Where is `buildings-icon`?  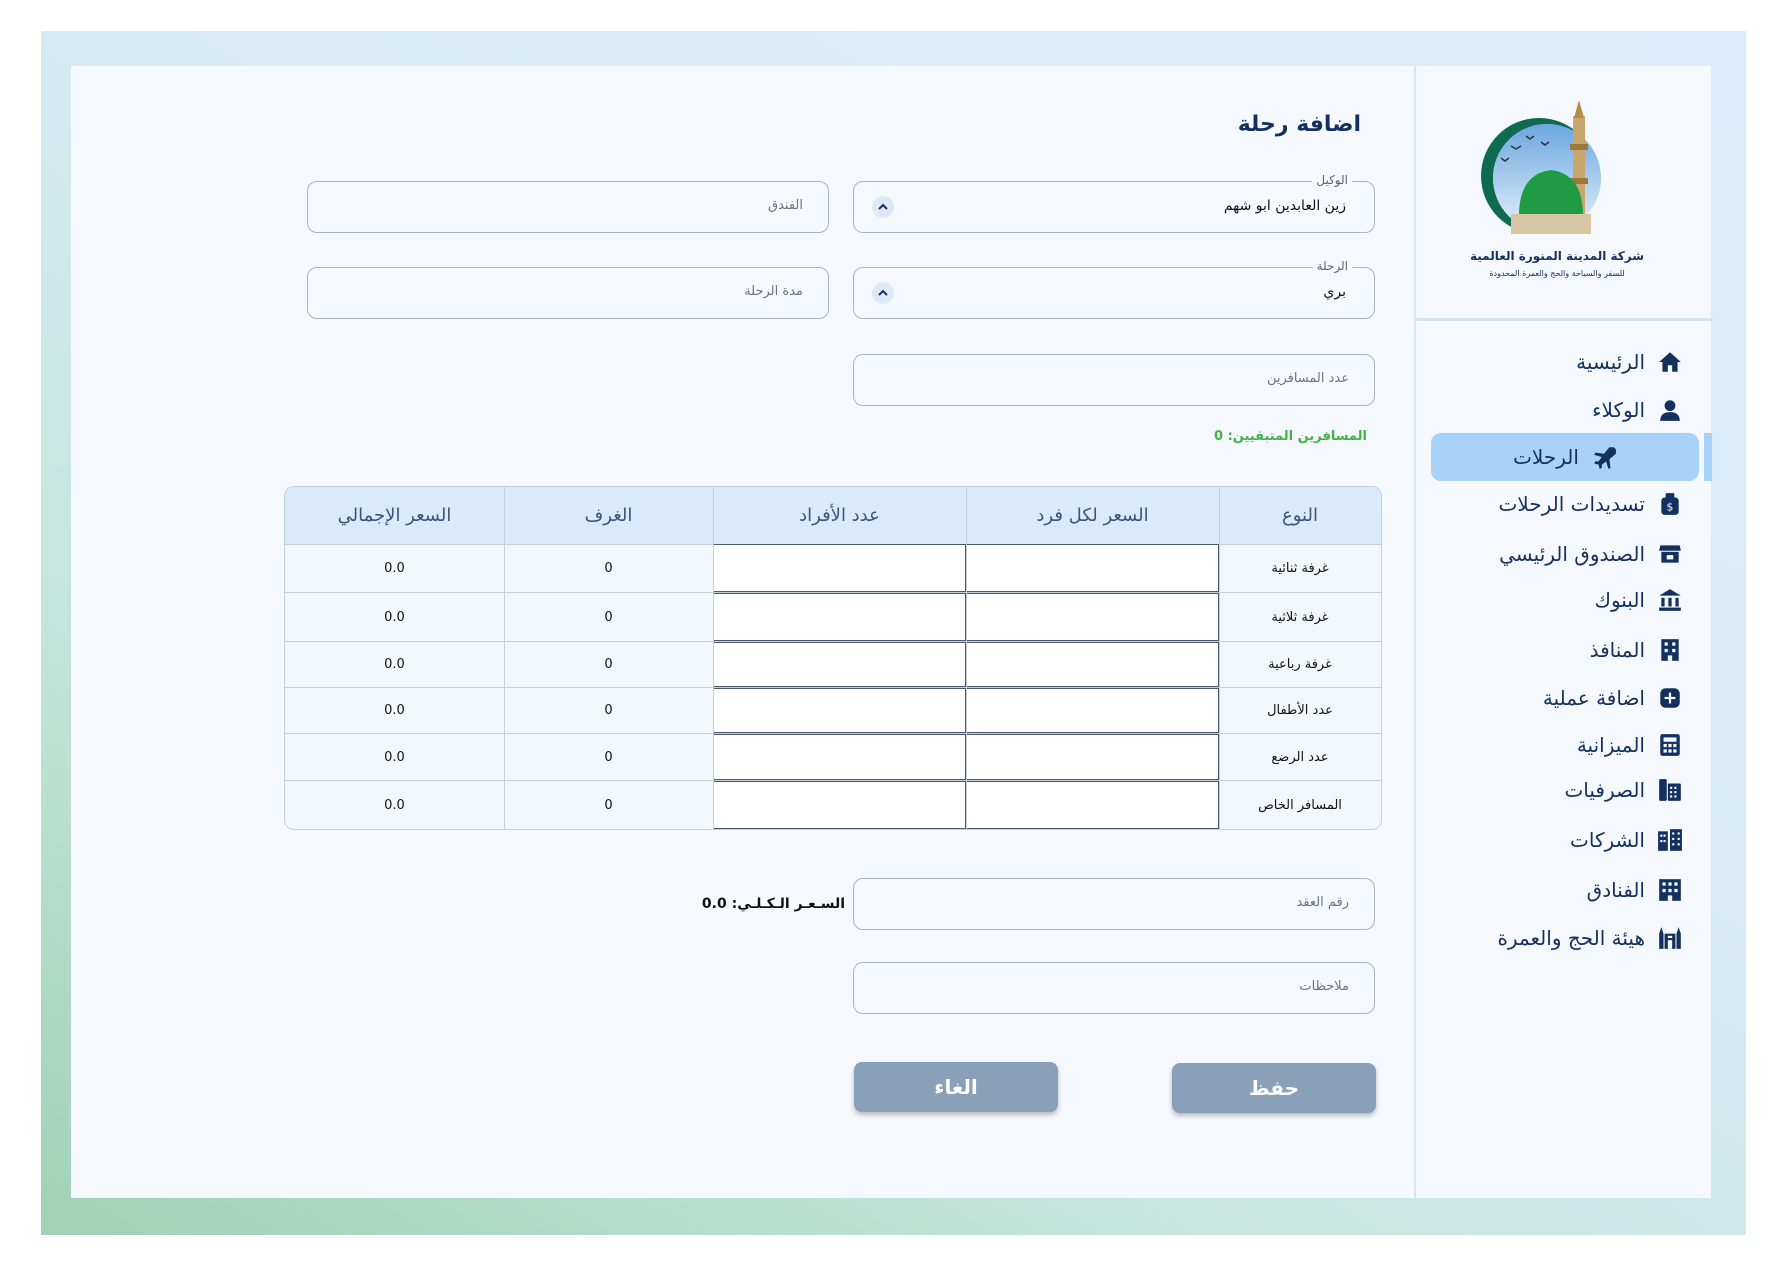 buildings-icon is located at coordinates (1670, 840).